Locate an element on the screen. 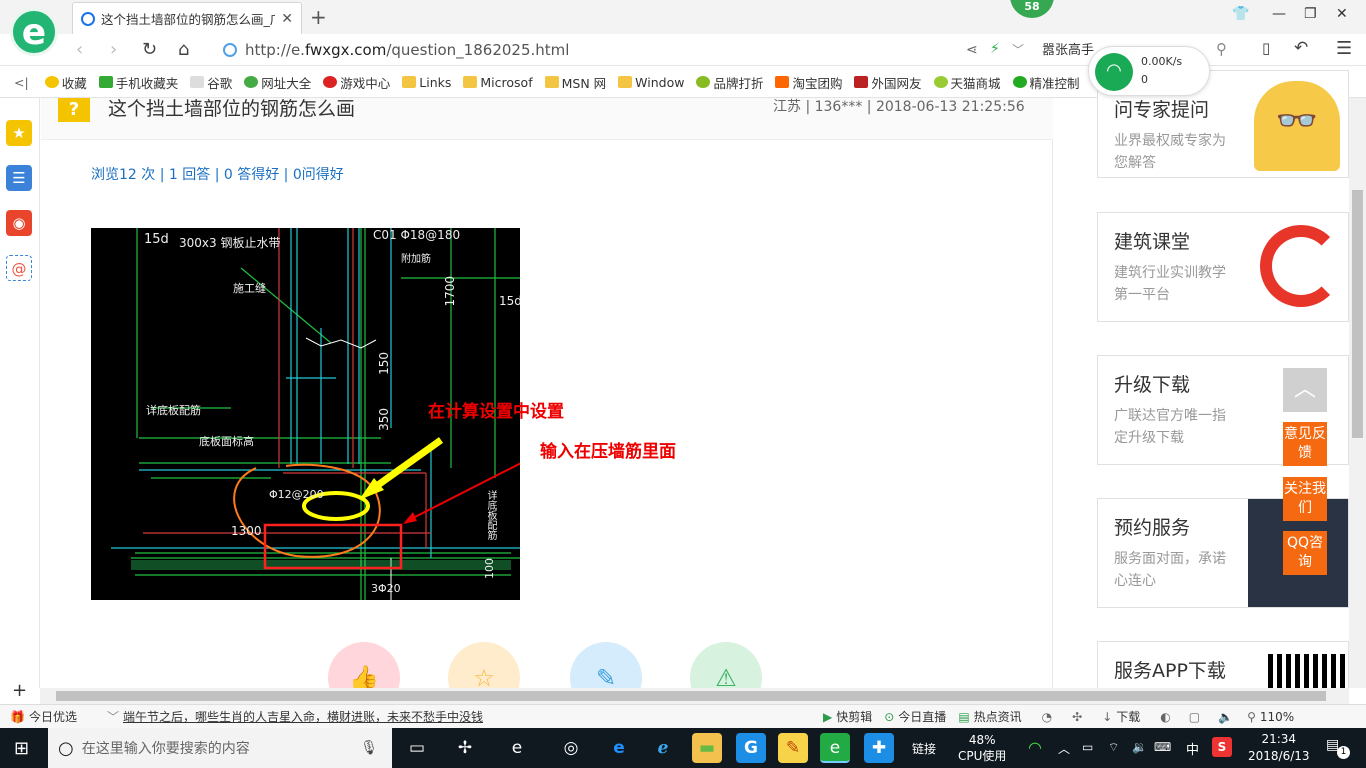 The image size is (1366, 768). back-icon: ‹ is located at coordinates (79, 49).